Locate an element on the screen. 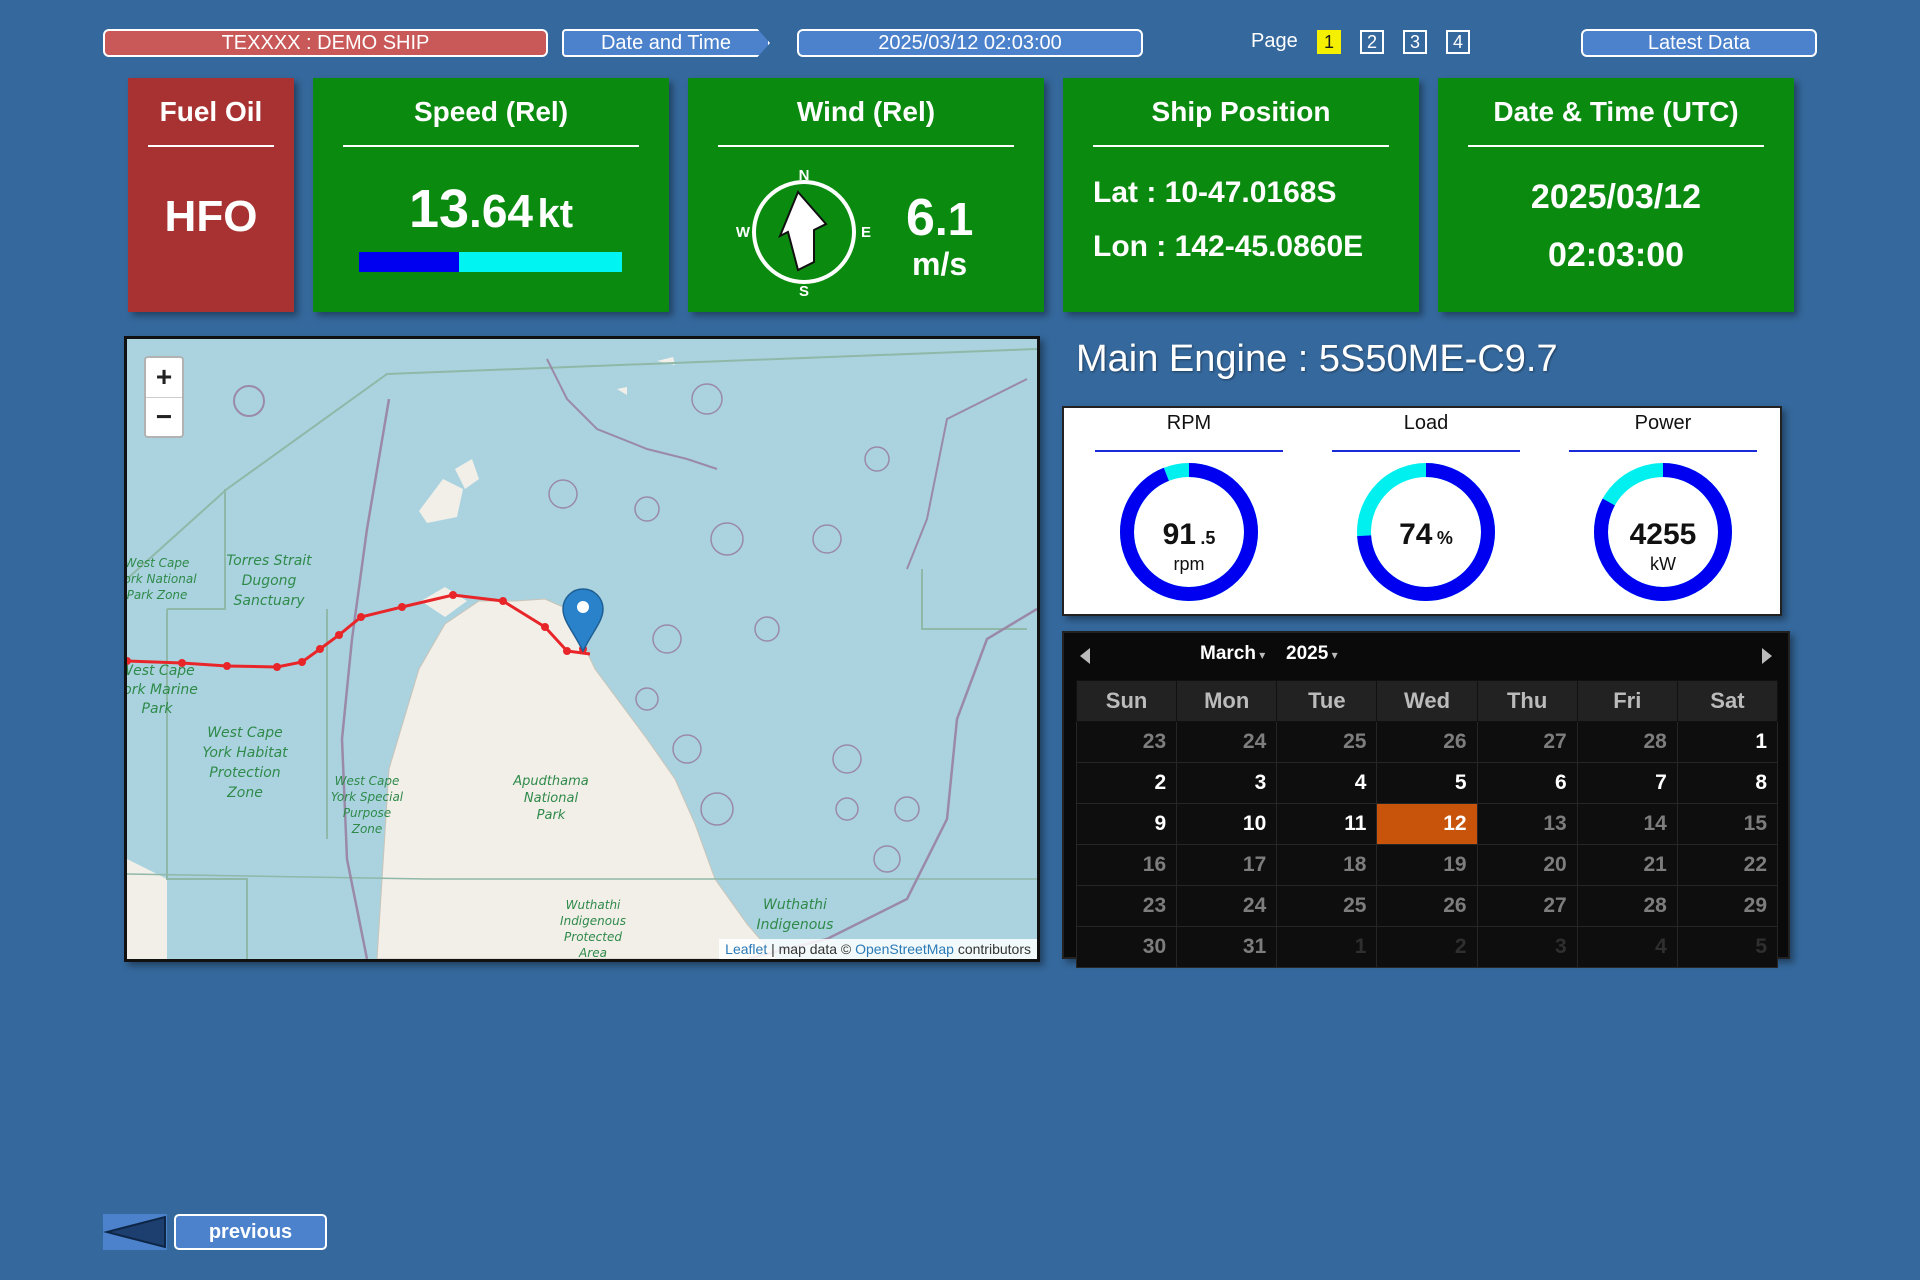 Image resolution: width=1920 pixels, height=1280 pixels. map-zoom-control: + − is located at coordinates (164, 397).